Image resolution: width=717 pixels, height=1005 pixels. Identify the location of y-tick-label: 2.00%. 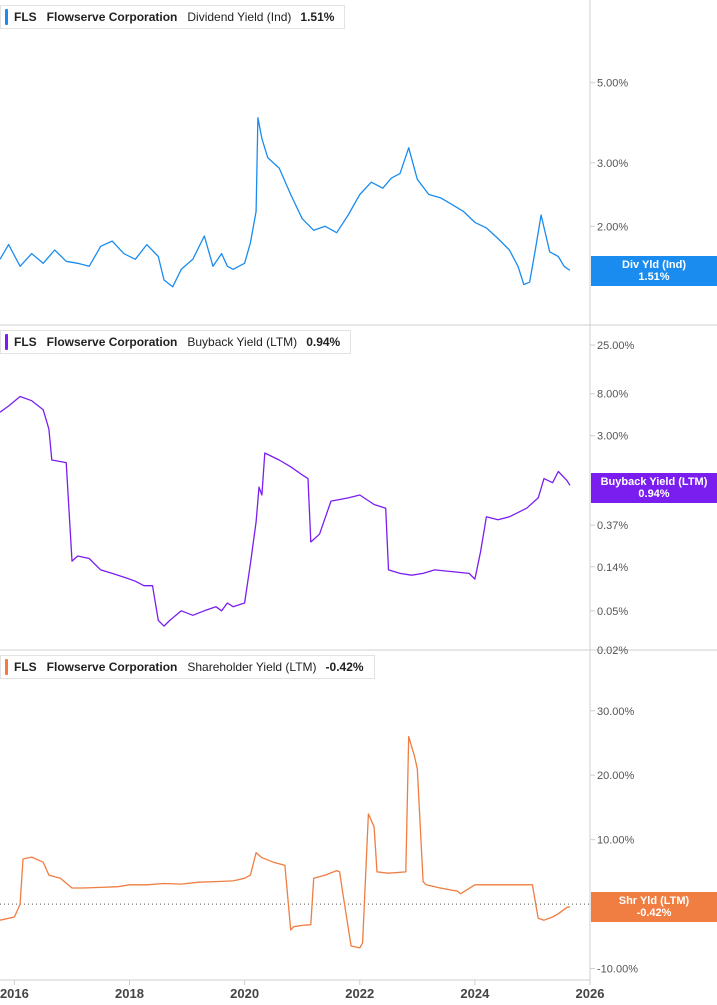
(612, 227).